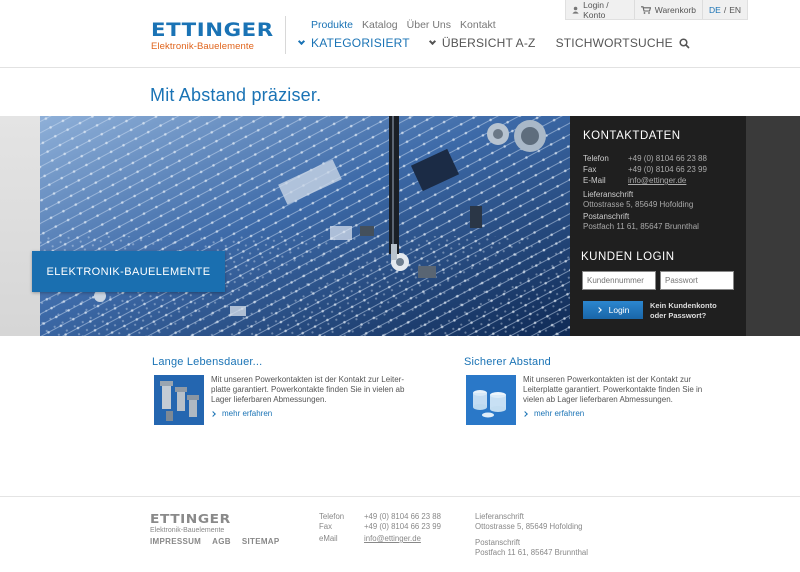  I want to click on menu-uebersicht-label: ÜBERSICHT A-Z, so click(488, 43).